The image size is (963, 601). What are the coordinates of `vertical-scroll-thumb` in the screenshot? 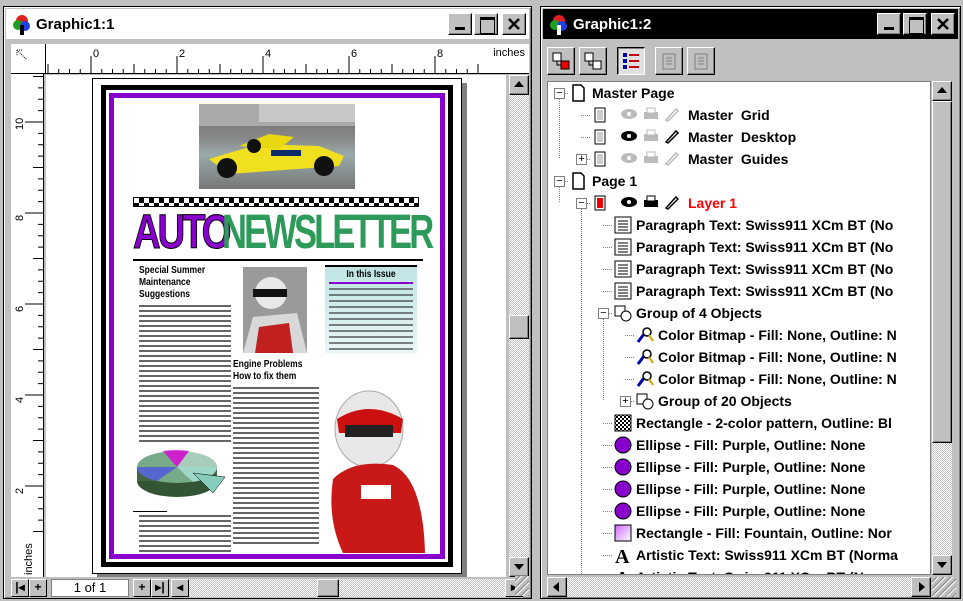 It's located at (519, 327).